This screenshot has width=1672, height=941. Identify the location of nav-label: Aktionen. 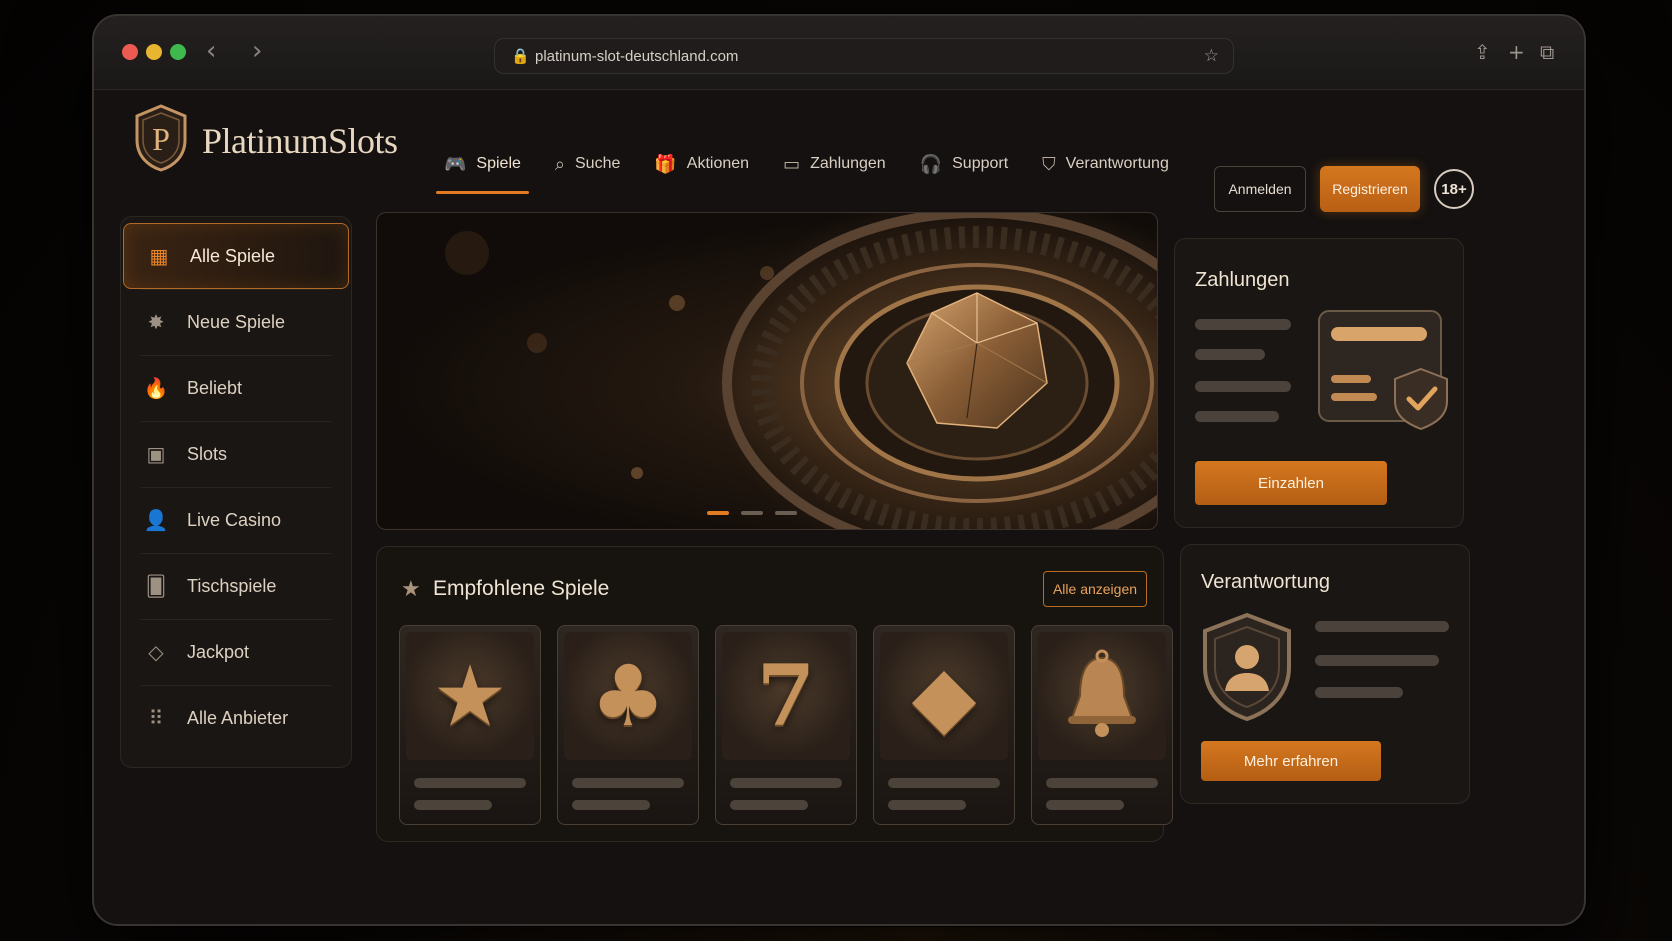
(718, 163).